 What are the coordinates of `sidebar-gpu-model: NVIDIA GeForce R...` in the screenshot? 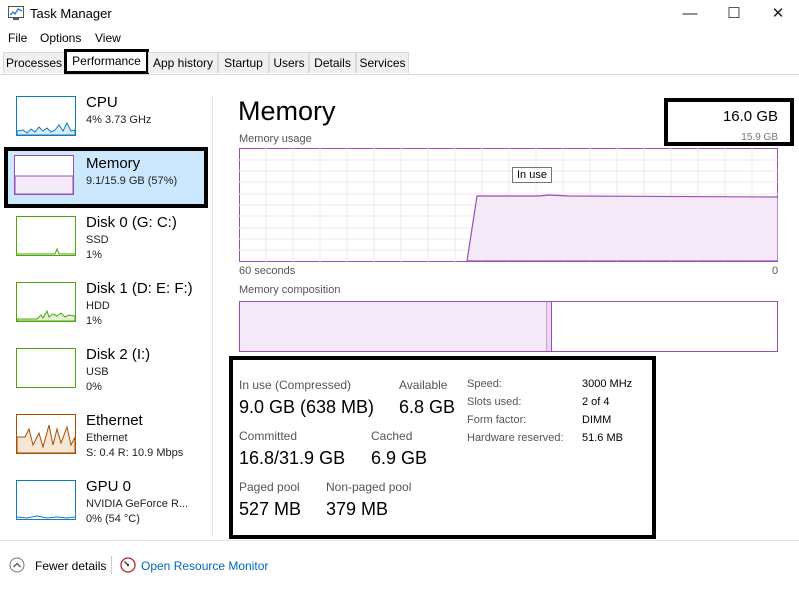 It's located at (137, 504).